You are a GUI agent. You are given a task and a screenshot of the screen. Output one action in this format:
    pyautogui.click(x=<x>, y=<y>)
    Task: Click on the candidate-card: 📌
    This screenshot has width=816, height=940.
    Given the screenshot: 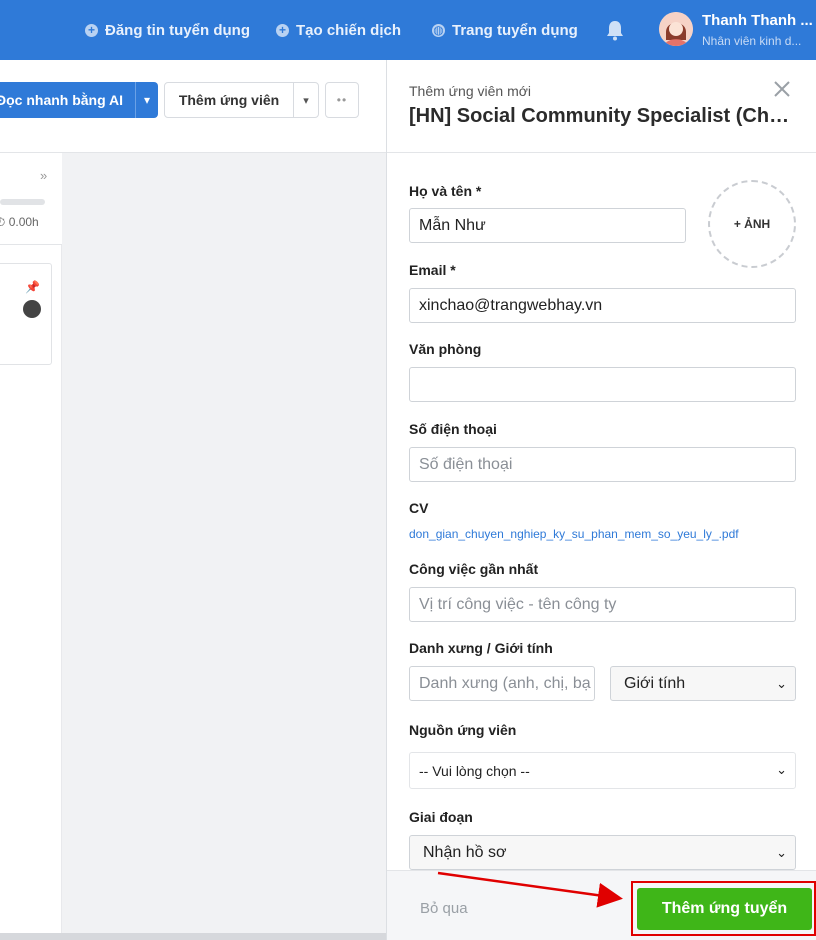 What is the action you would take?
    pyautogui.click(x=26, y=314)
    